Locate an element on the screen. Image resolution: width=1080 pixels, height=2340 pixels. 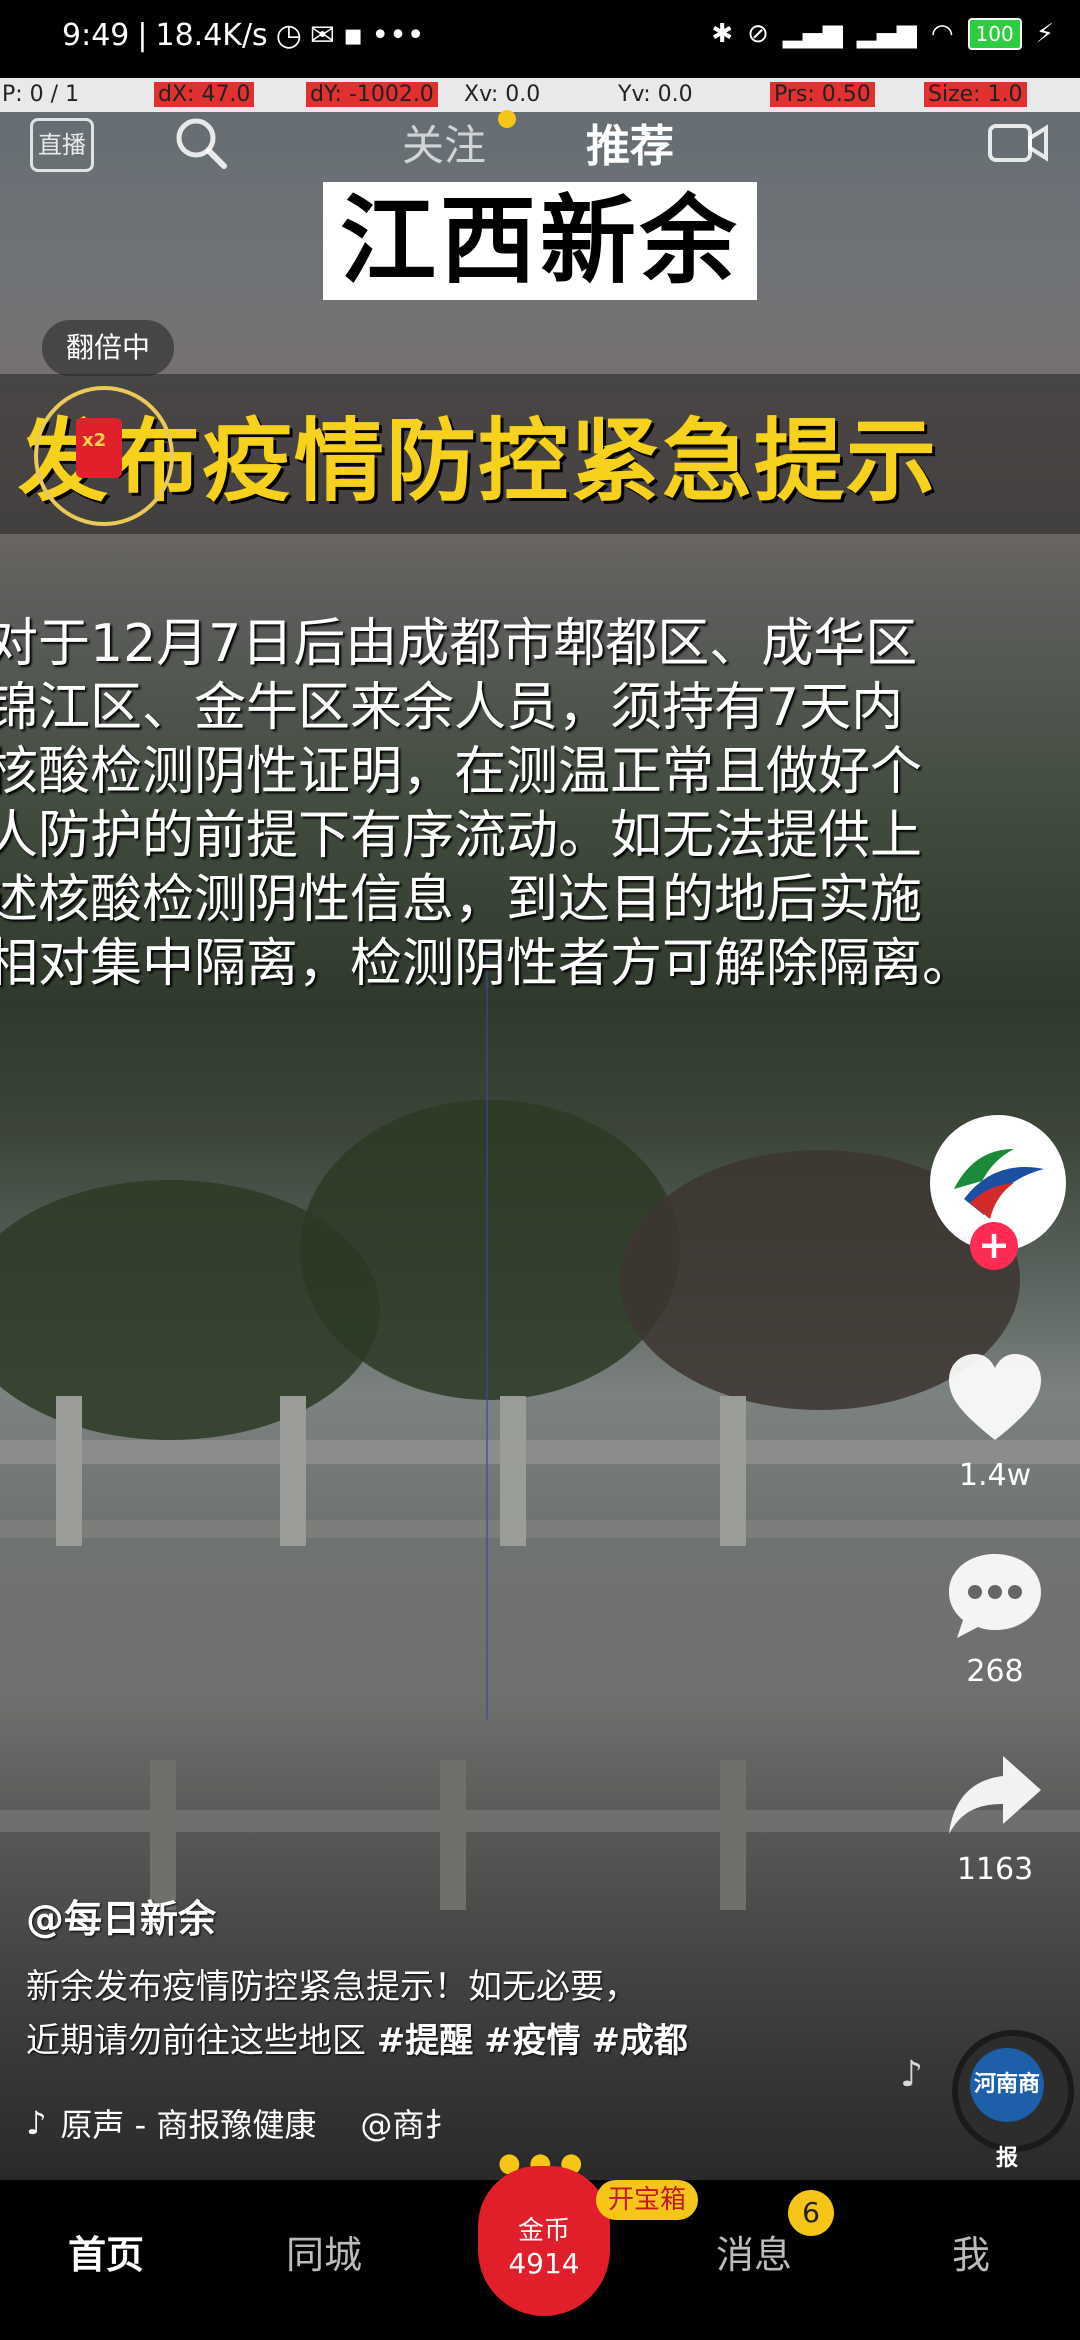
comment-icon is located at coordinates (995, 1596).